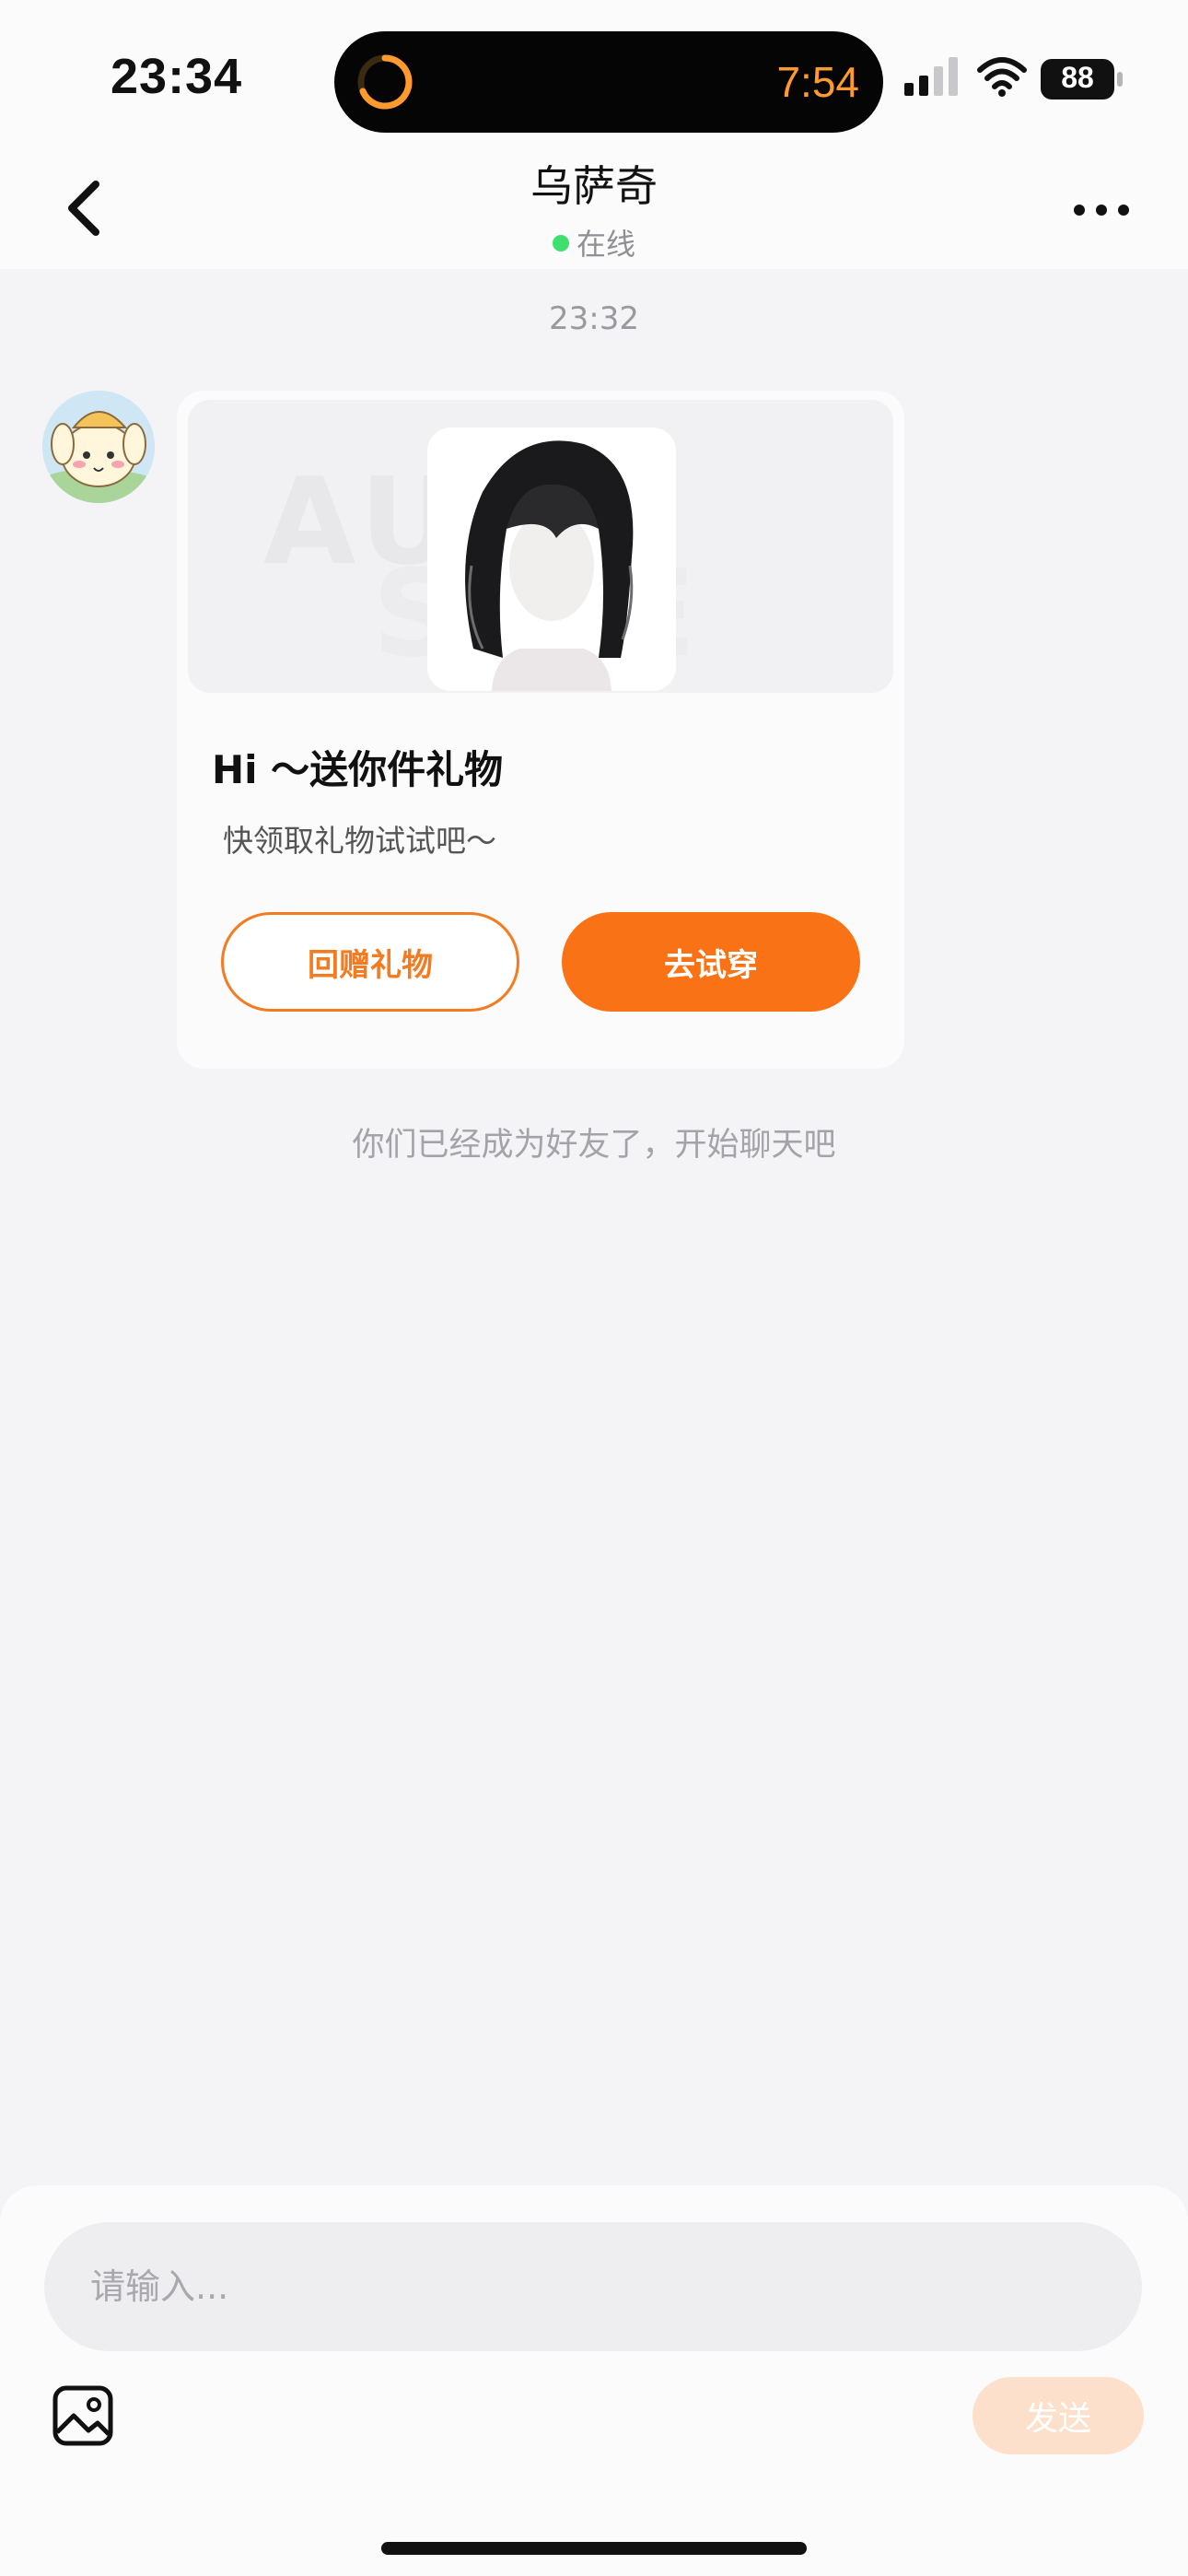 The image size is (1188, 2576). I want to click on return-gift-button: 回赠礼物, so click(370, 962).